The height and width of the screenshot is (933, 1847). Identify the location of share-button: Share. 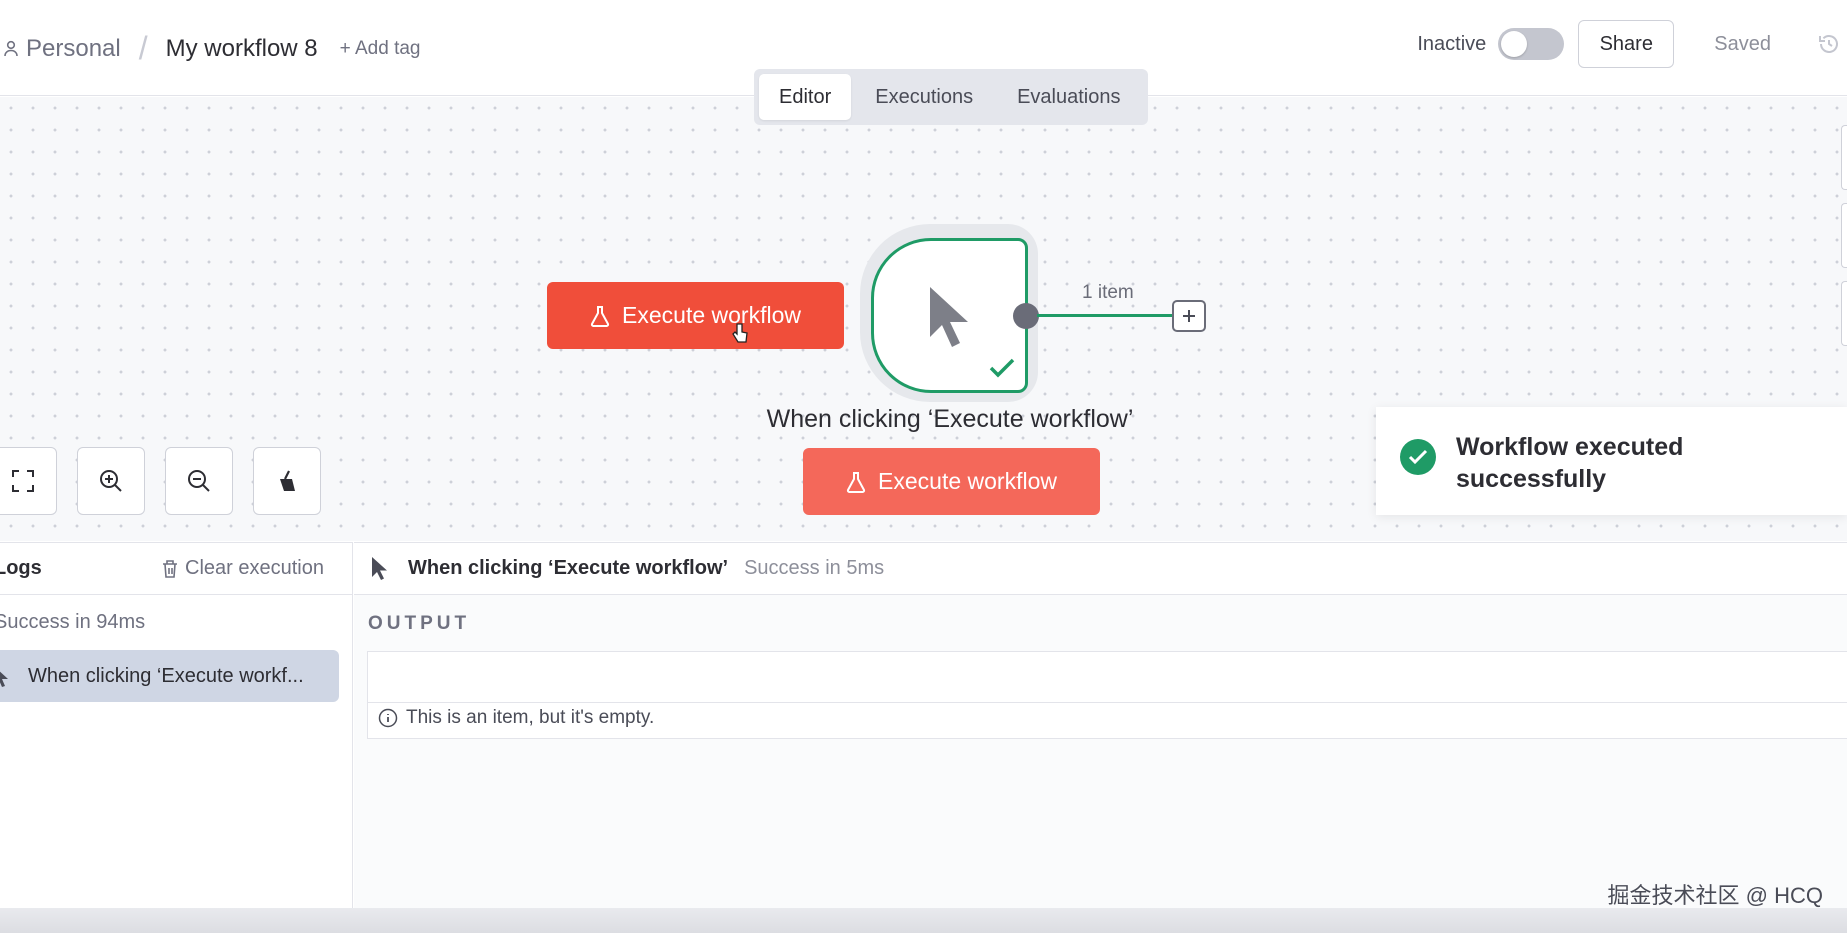
(1626, 44).